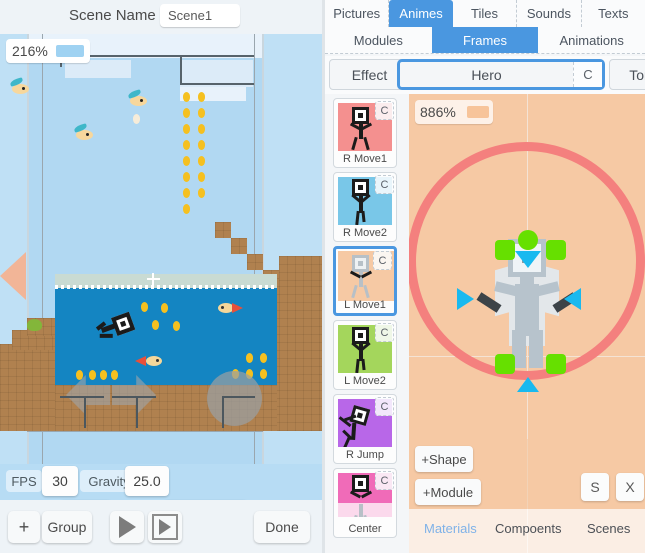 This screenshot has width=645, height=553. What do you see at coordinates (70, 51) in the screenshot?
I see `canvas-zoom-slider` at bounding box center [70, 51].